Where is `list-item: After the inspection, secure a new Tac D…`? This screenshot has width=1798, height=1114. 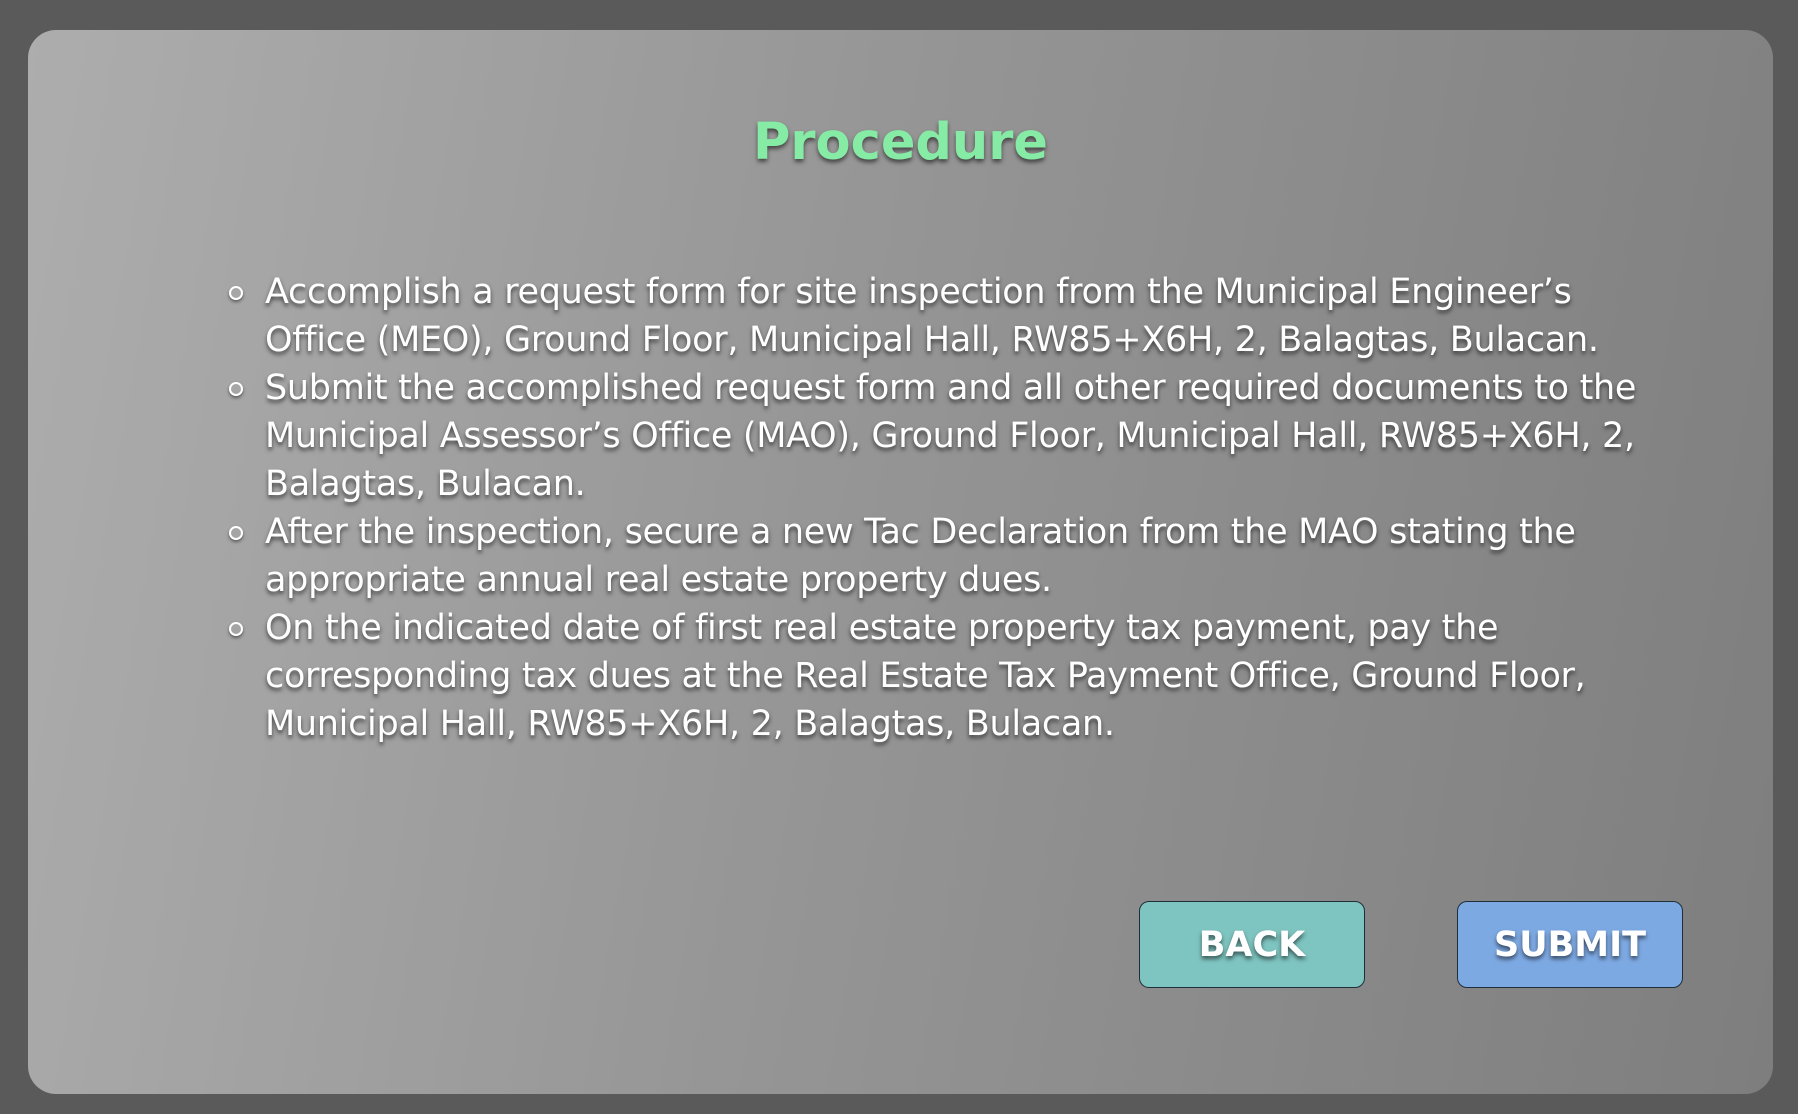
list-item: After the inspection, secure a new Tac D… is located at coordinates (937, 556).